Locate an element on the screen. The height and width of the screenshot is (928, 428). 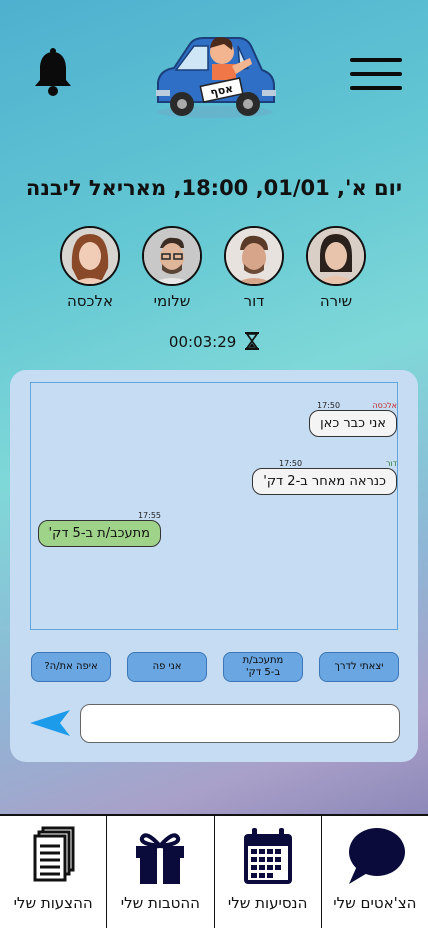
hamburger-menu-icon is located at coordinates (376, 74).